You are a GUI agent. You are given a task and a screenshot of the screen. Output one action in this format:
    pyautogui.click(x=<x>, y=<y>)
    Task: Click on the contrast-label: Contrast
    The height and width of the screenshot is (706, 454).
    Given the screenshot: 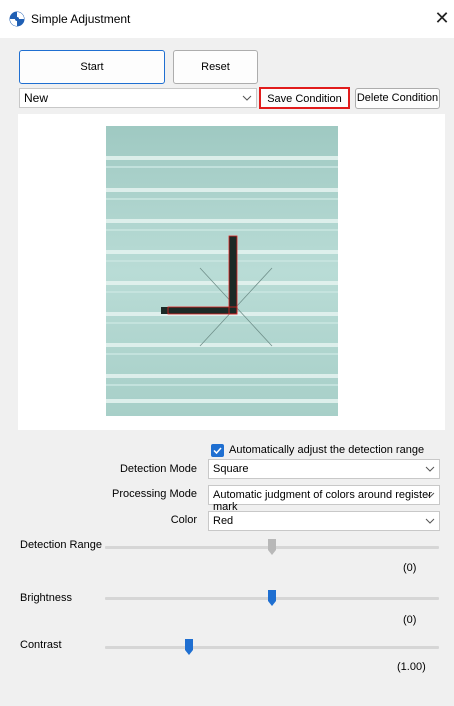 What is the action you would take?
    pyautogui.click(x=41, y=645)
    